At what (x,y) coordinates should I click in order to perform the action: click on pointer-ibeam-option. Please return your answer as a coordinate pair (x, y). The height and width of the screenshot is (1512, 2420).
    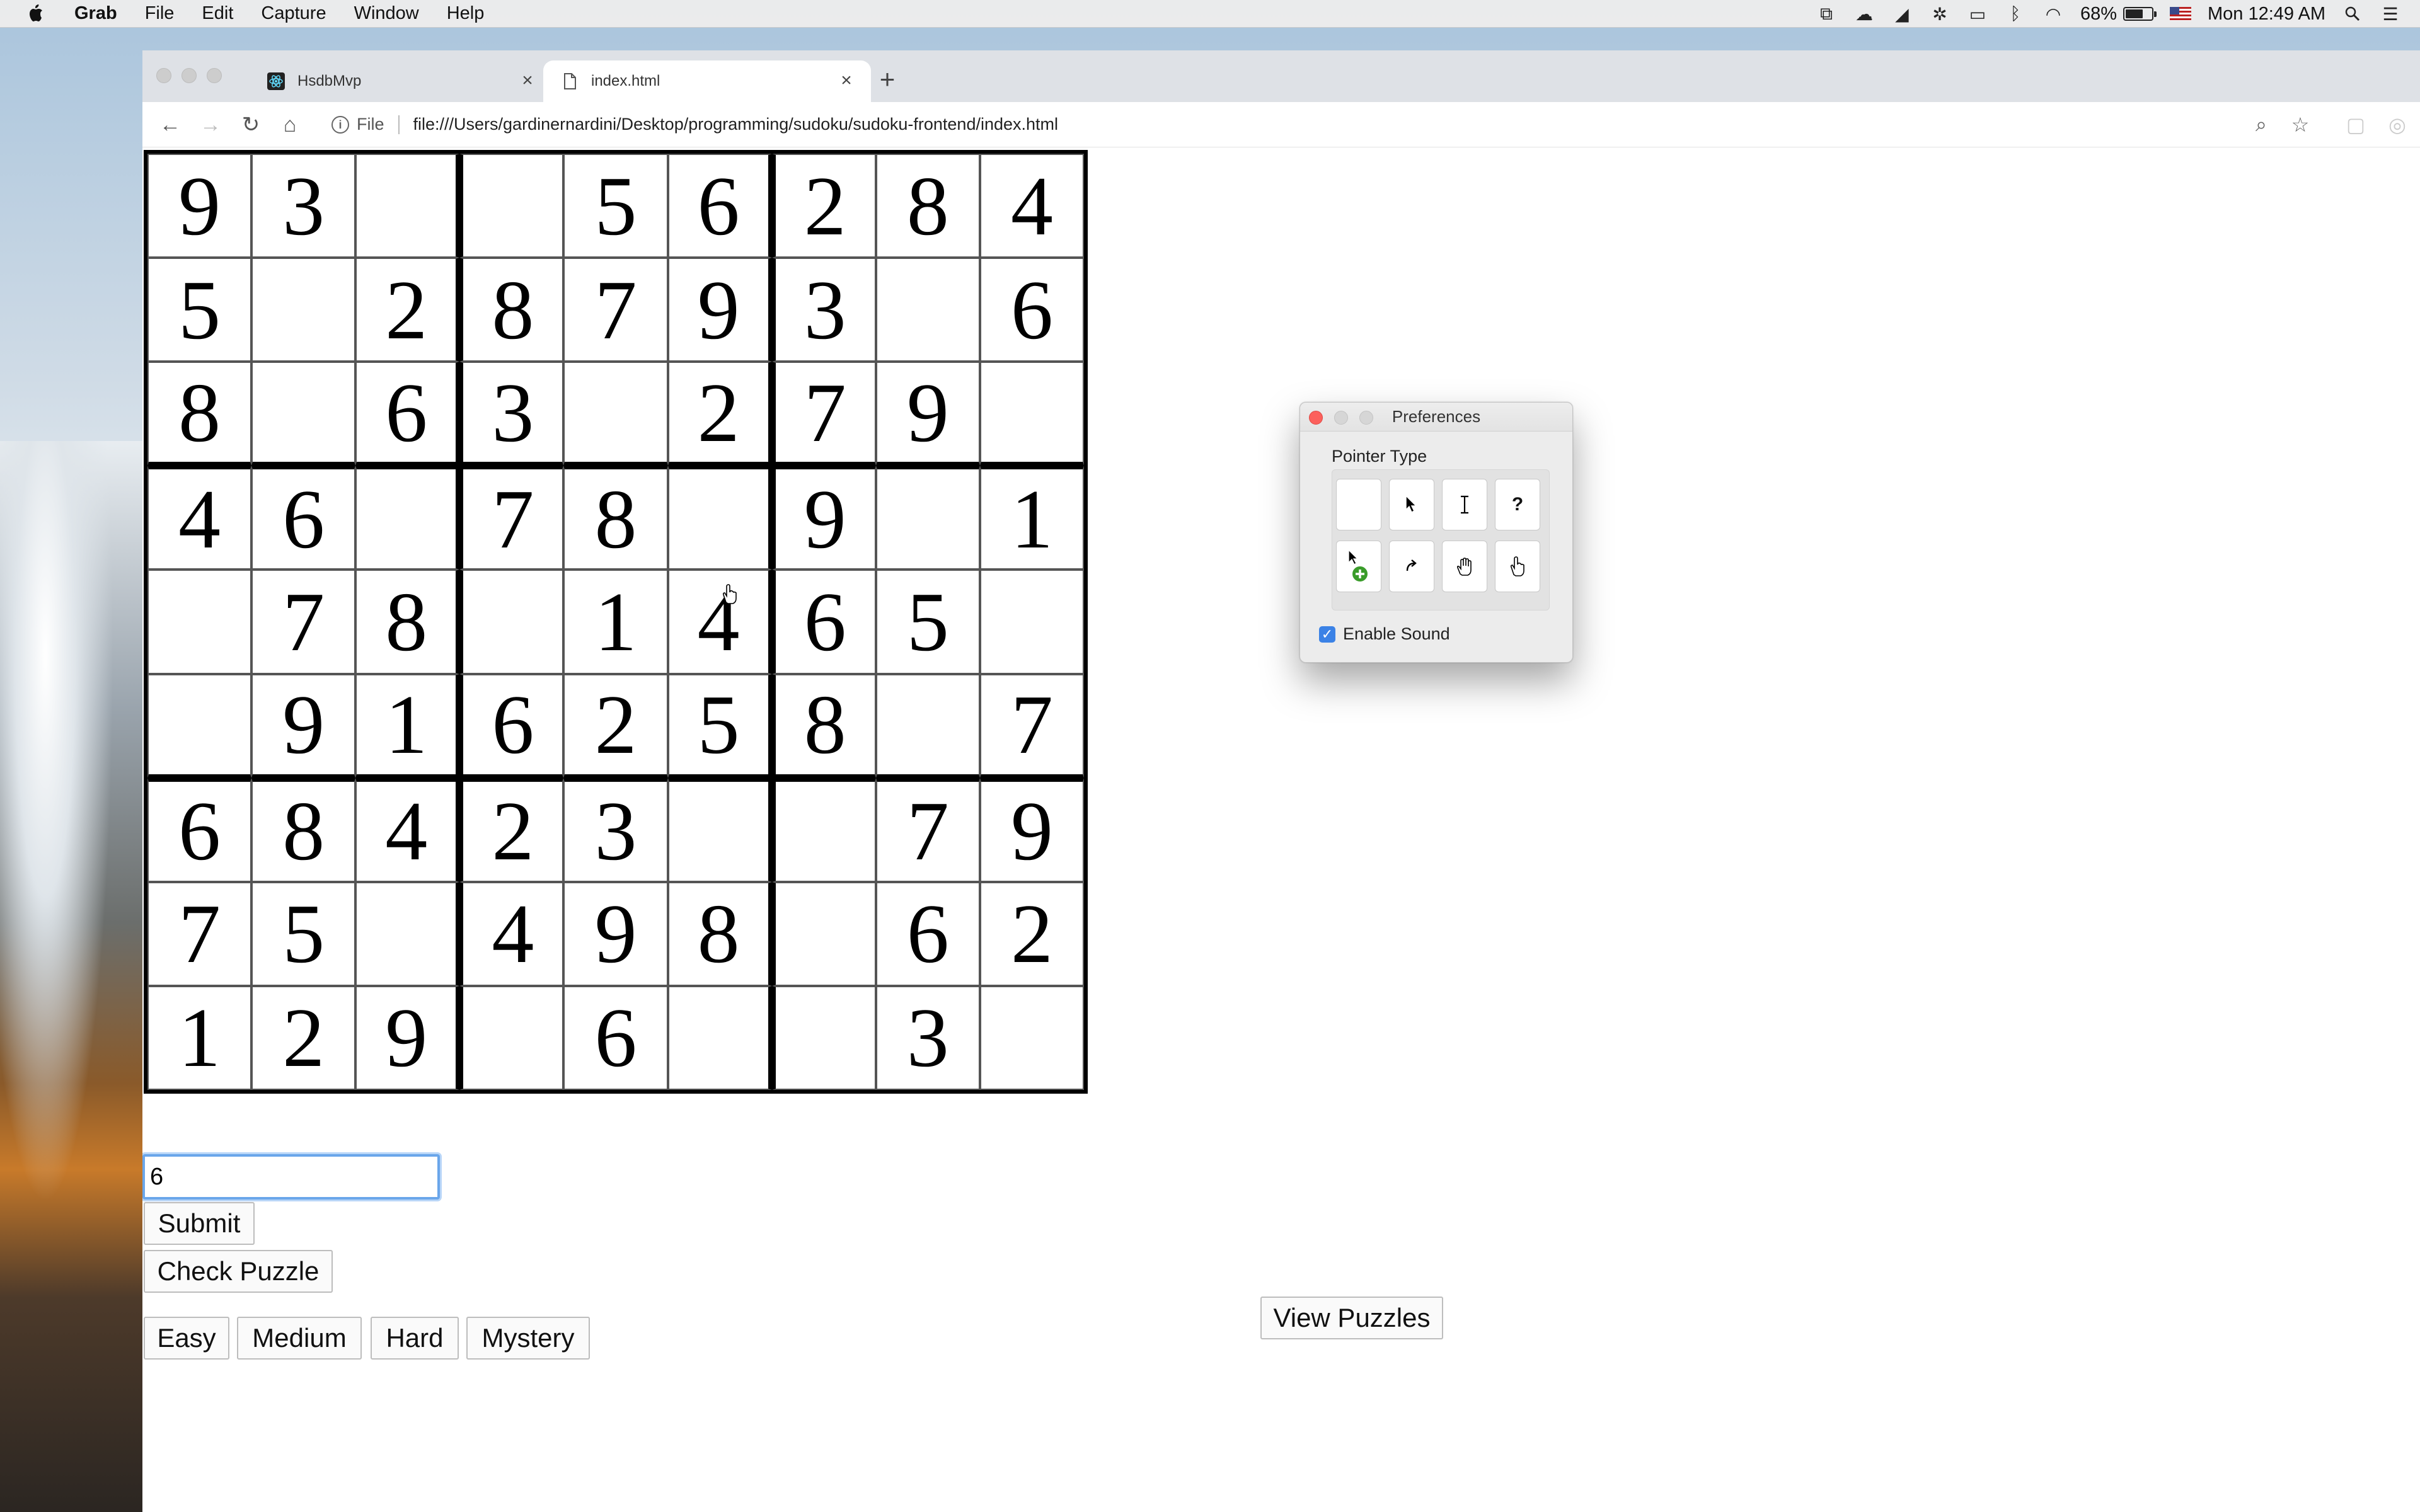
    Looking at the image, I should click on (1464, 504).